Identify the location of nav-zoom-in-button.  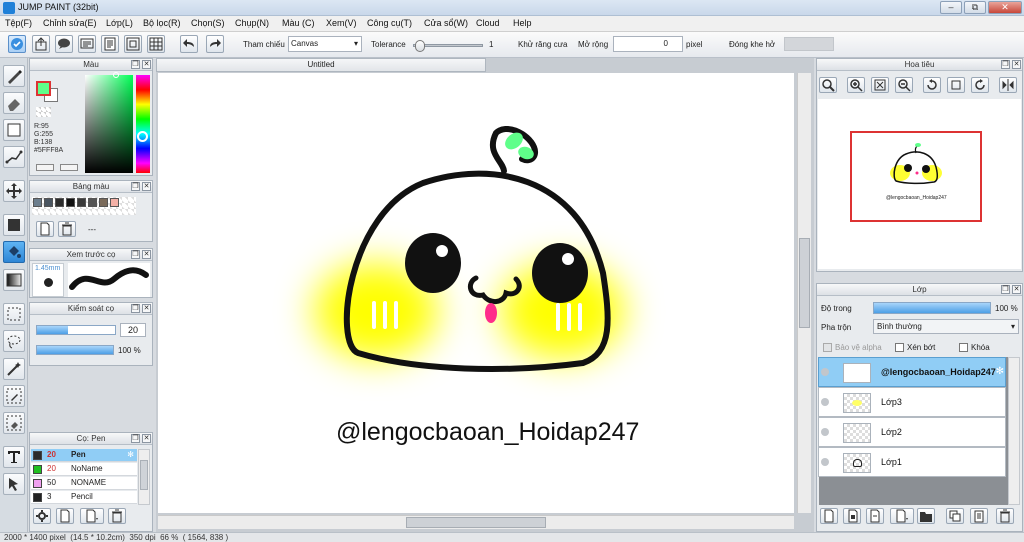
(856, 85).